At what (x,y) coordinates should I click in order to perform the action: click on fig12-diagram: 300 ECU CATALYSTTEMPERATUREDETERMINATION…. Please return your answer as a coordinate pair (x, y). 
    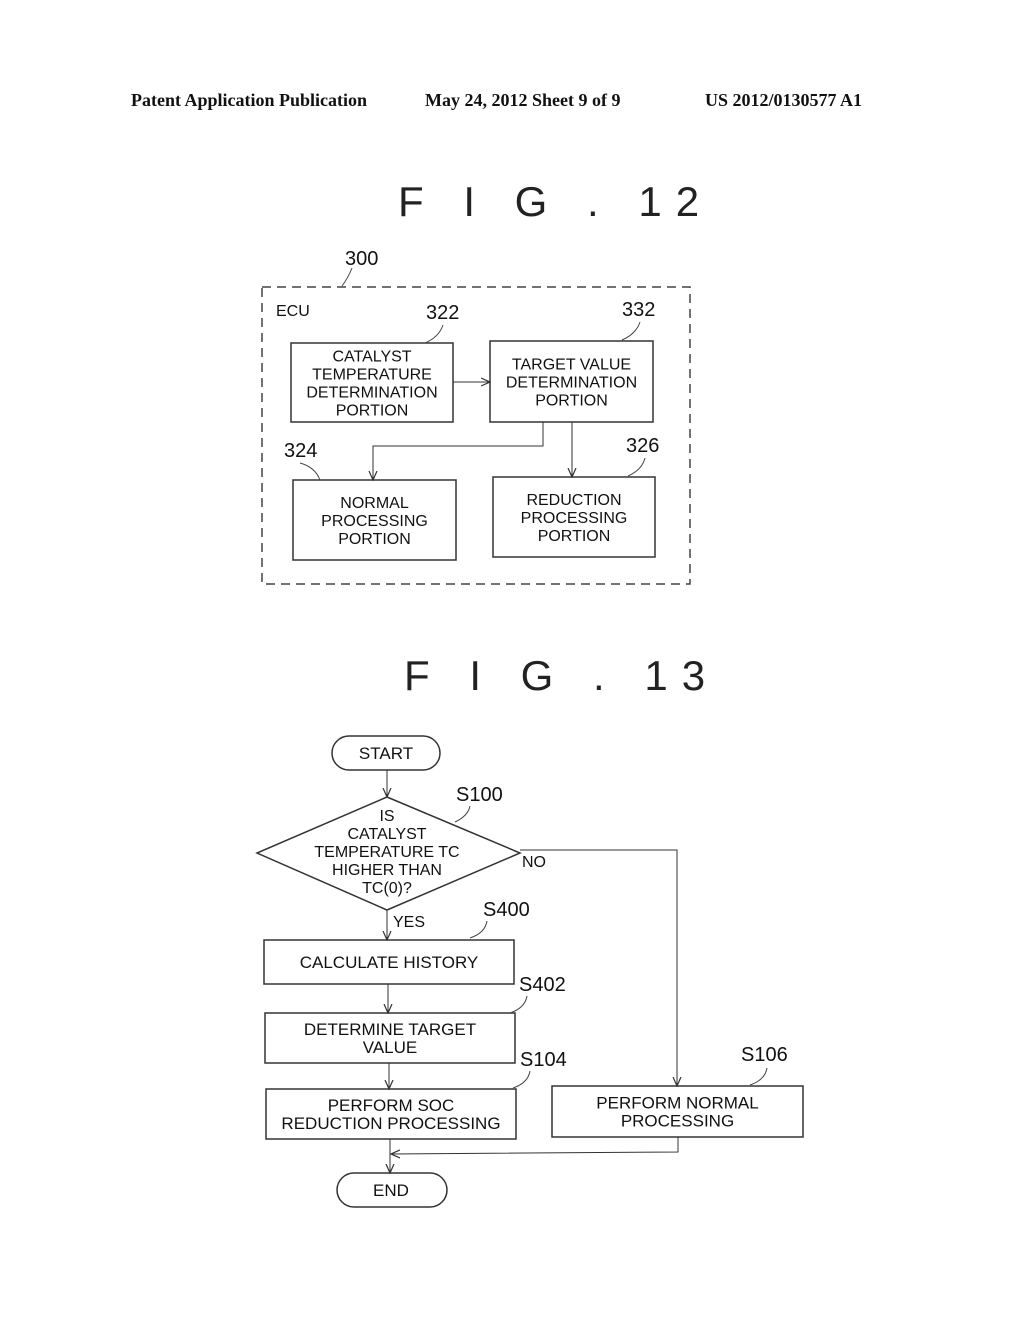
    Looking at the image, I should click on (476, 416).